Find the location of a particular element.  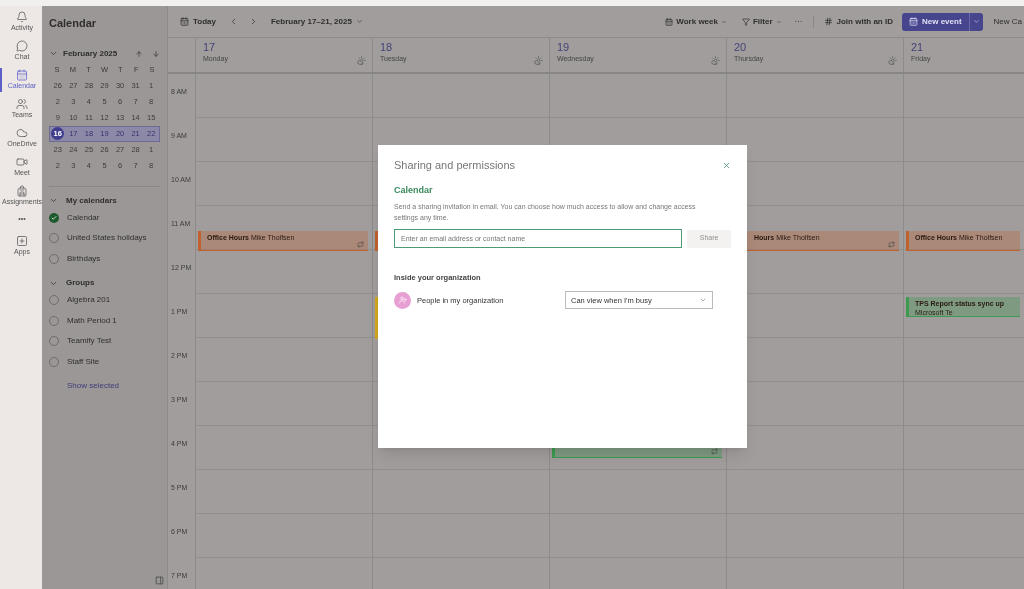

date-range-button: February 17–21, 2025 is located at coordinates (316, 21).